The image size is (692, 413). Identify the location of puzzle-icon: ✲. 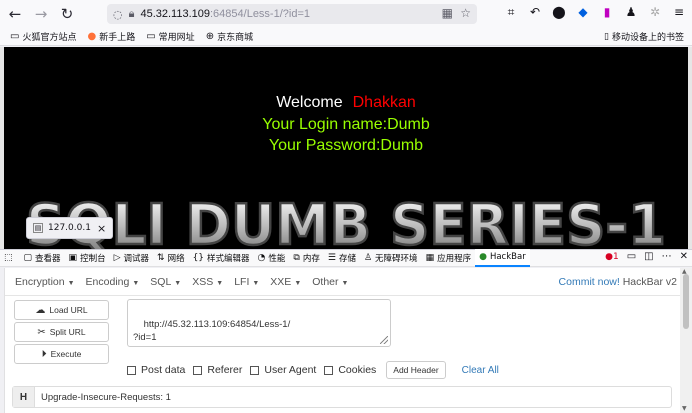
(655, 12).